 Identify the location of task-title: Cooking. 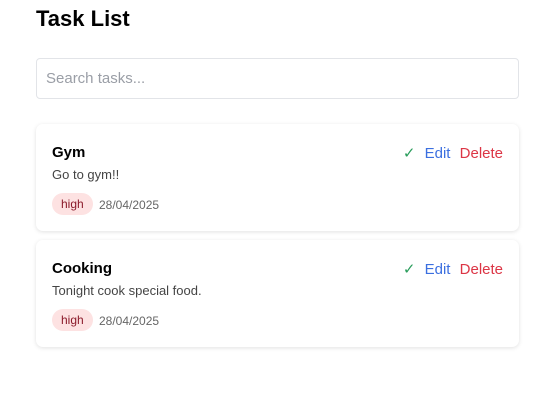
(82, 268).